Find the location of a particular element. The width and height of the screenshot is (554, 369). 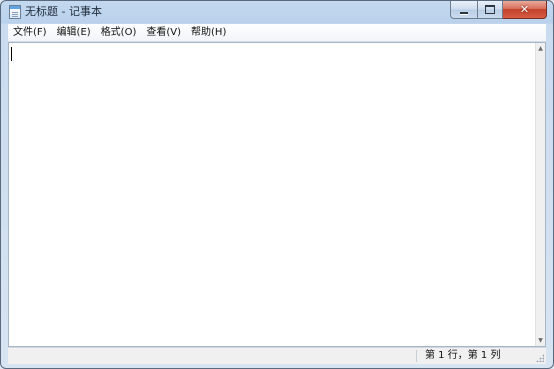

window-controls: ✕ is located at coordinates (498, 10).